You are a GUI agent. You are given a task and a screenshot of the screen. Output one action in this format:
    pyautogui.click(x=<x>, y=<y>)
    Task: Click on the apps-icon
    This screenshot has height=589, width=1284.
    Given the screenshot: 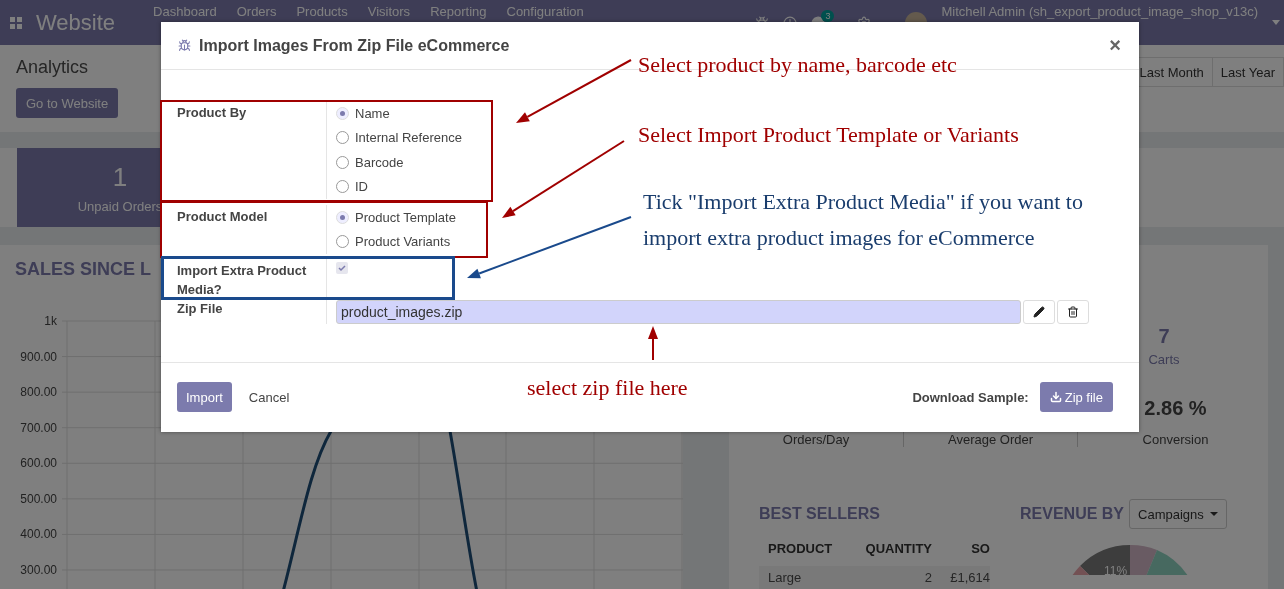 What is the action you would take?
    pyautogui.click(x=16, y=22)
    